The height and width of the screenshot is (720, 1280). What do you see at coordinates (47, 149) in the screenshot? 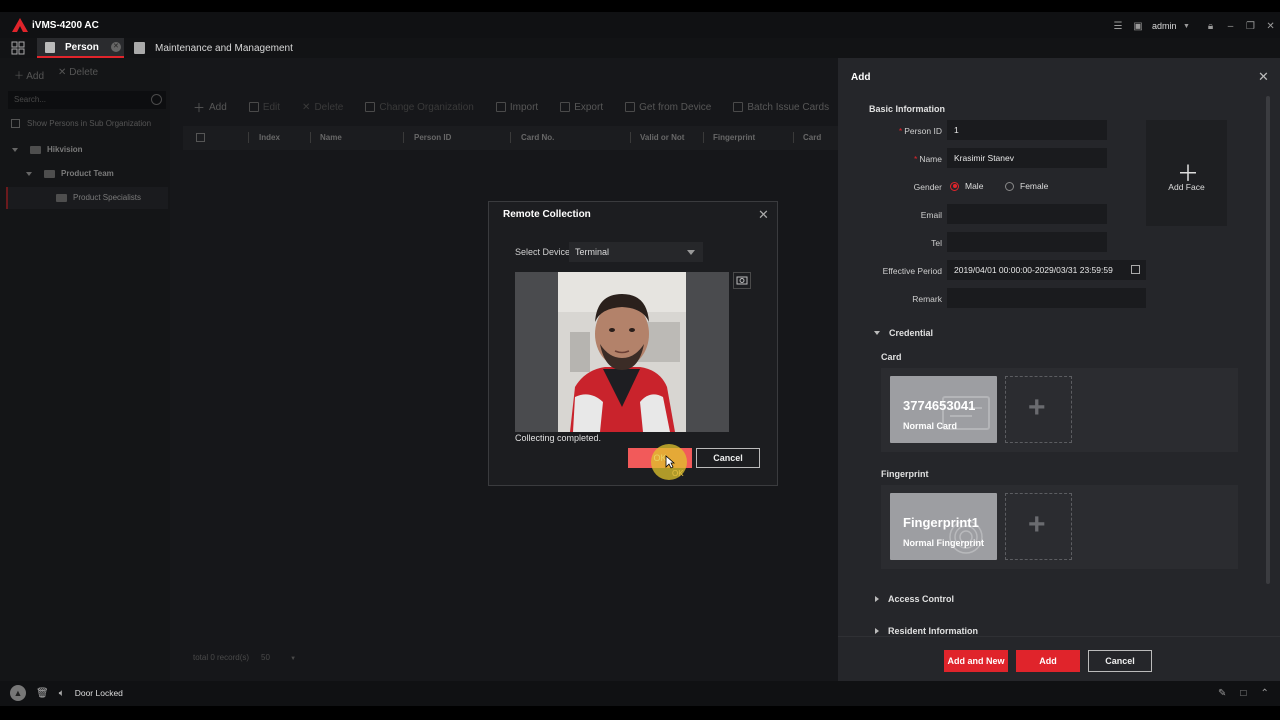
I see `tree-item-hikvision: Hikvision` at bounding box center [47, 149].